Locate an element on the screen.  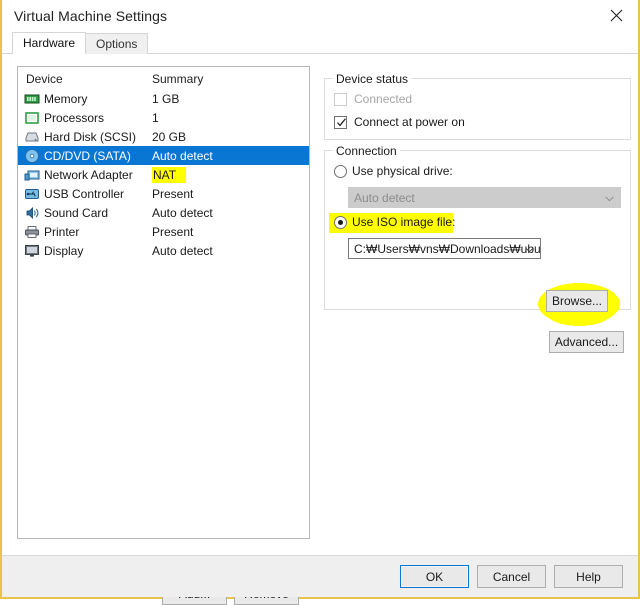
physical-drive-value: Auto detect is located at coordinates (384, 197).